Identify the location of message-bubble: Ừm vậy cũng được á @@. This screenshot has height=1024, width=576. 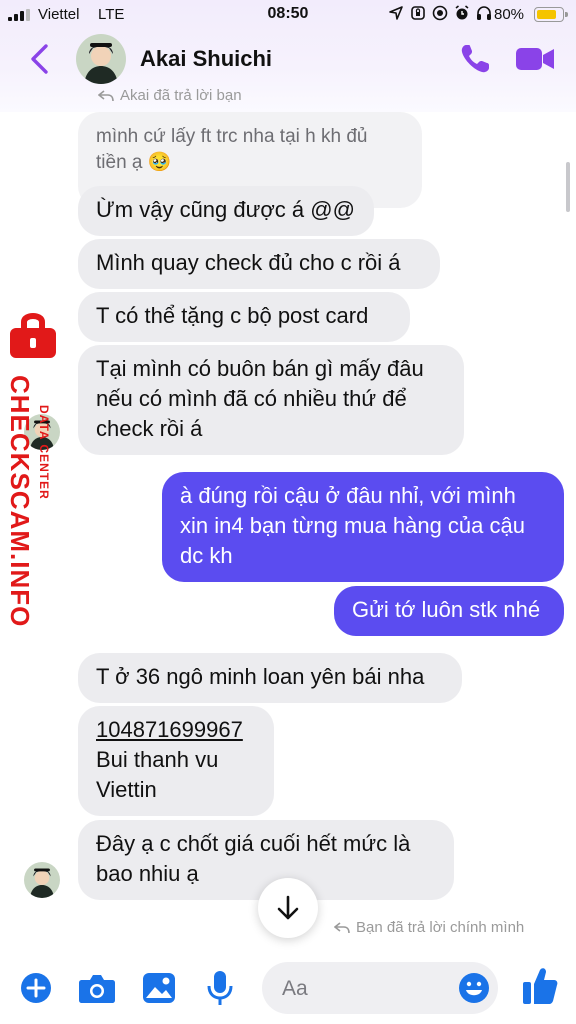
(226, 211).